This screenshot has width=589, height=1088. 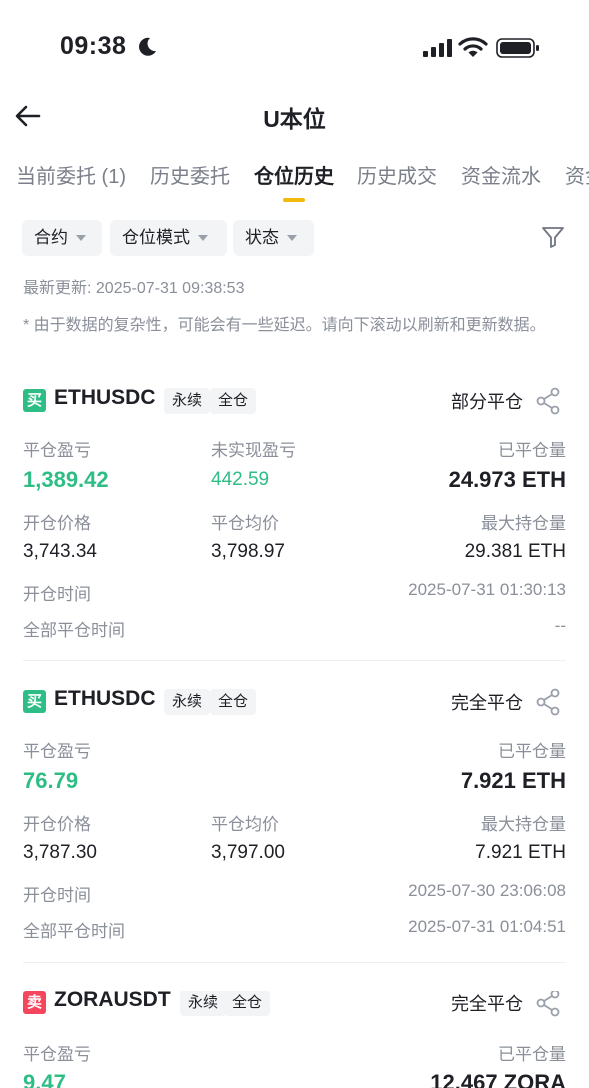 What do you see at coordinates (473, 47) in the screenshot?
I see `wifi-icon` at bounding box center [473, 47].